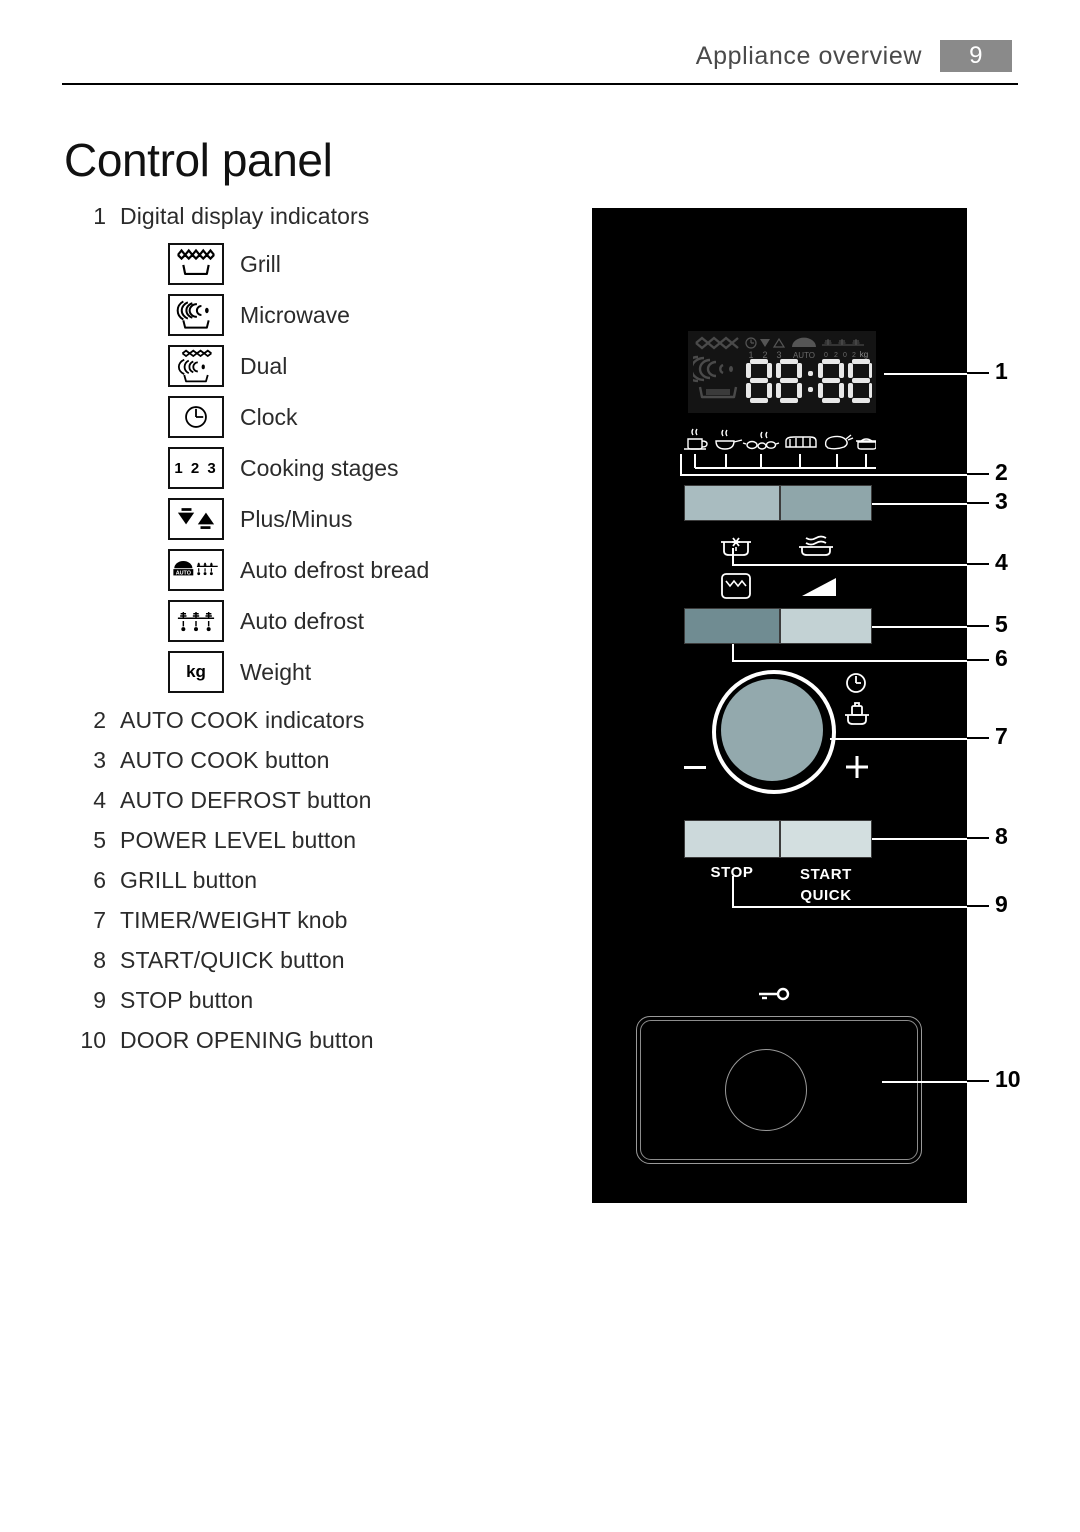 Image resolution: width=1080 pixels, height=1532 pixels. I want to click on callout-number-1: 1, so click(1001, 371).